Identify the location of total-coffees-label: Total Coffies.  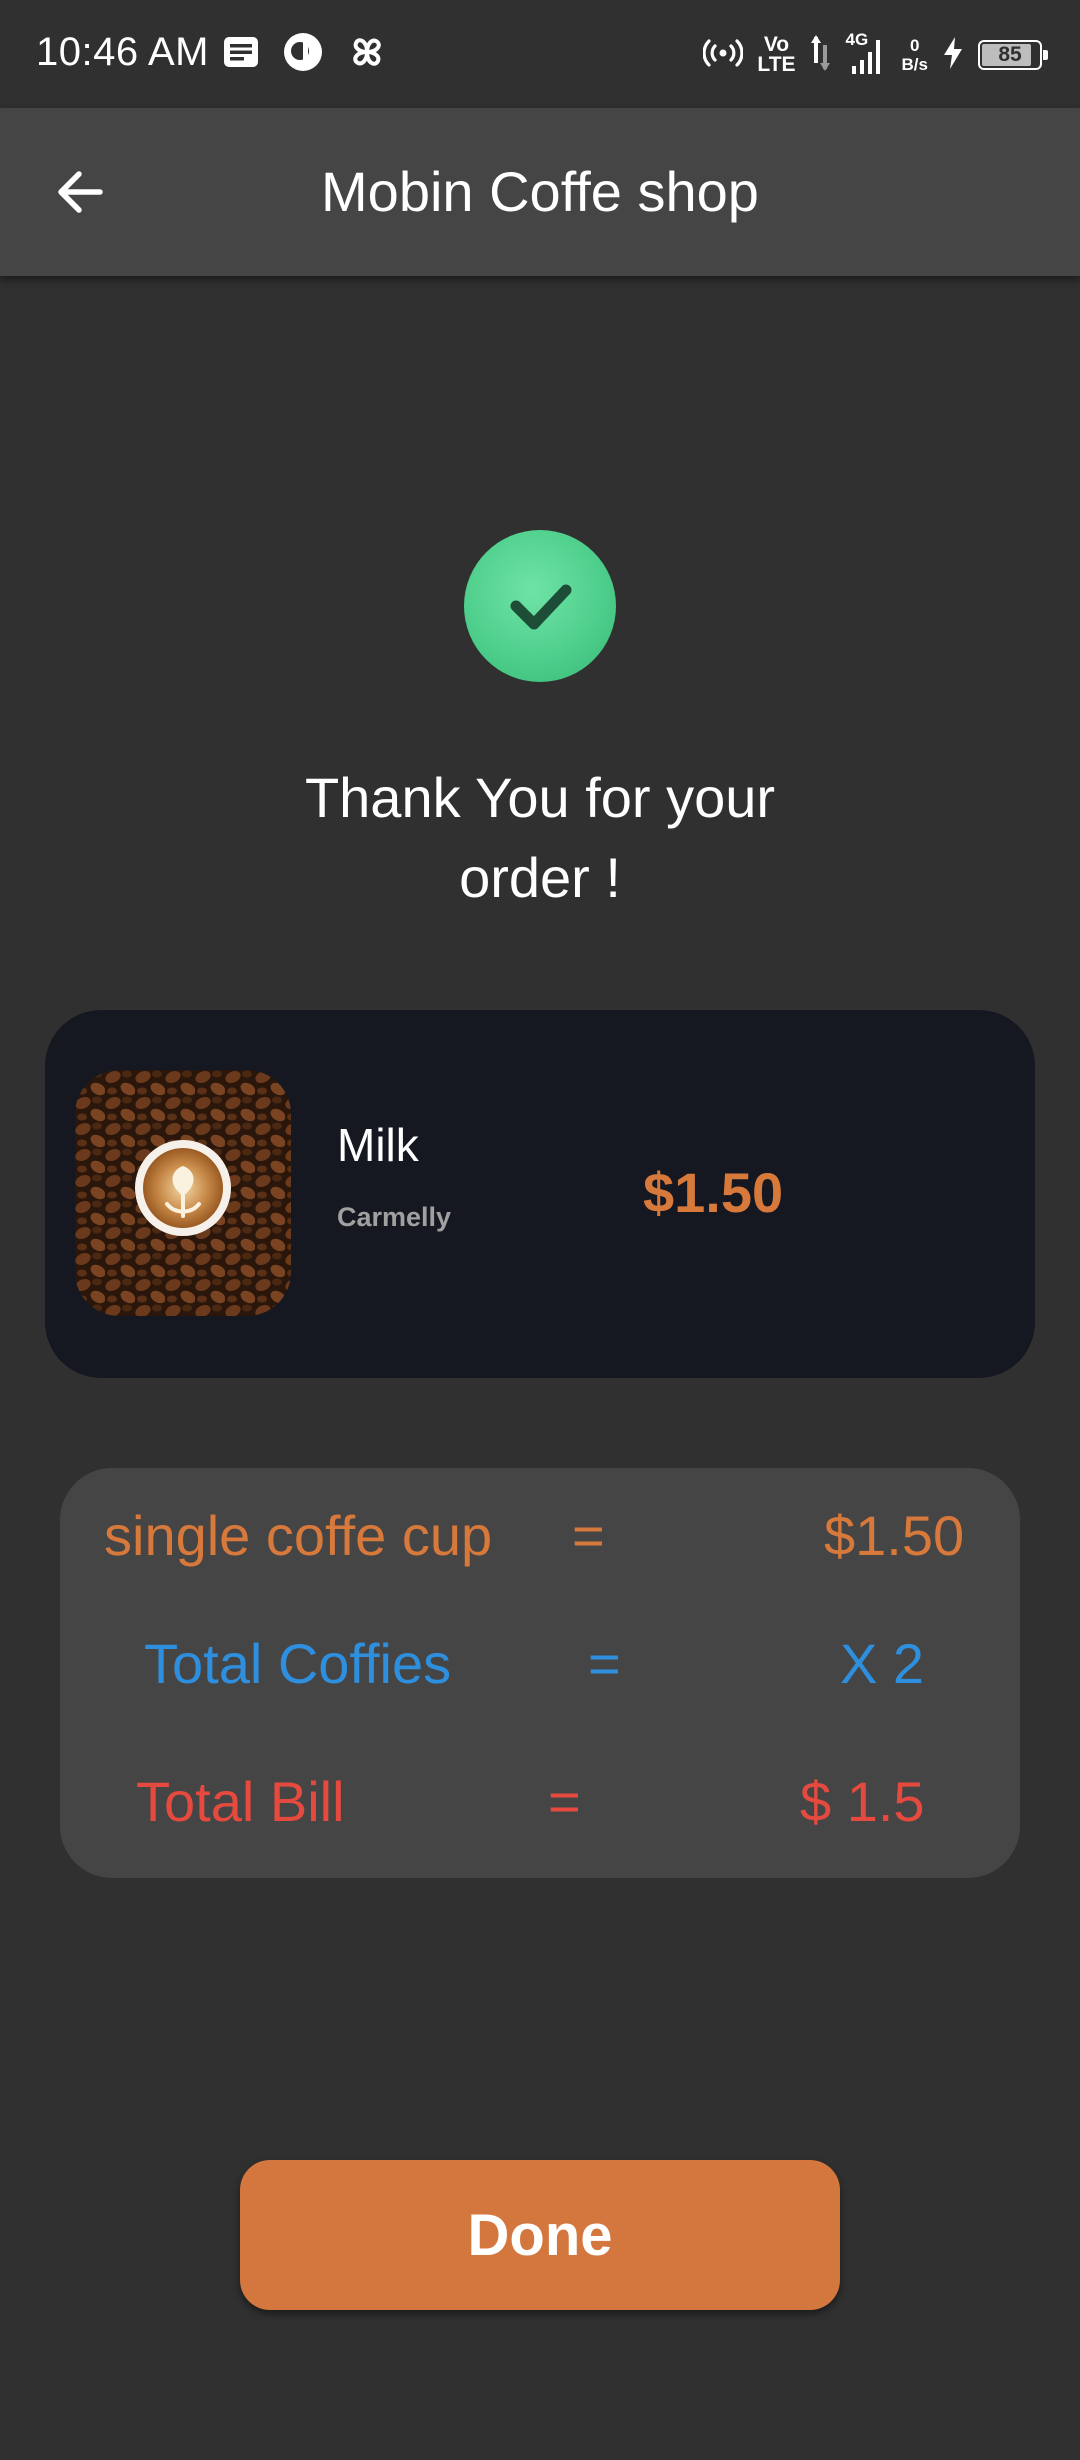
(298, 1663).